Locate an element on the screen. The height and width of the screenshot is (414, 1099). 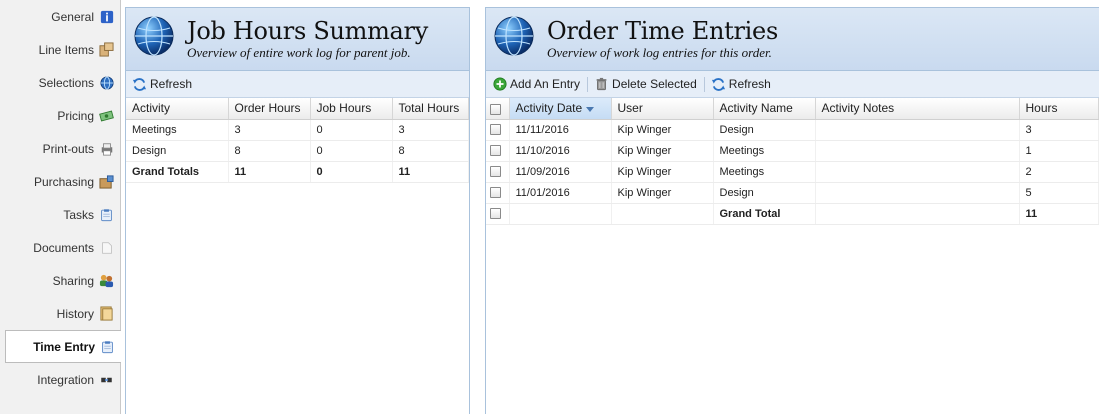
plugin-icon is located at coordinates (106, 379).